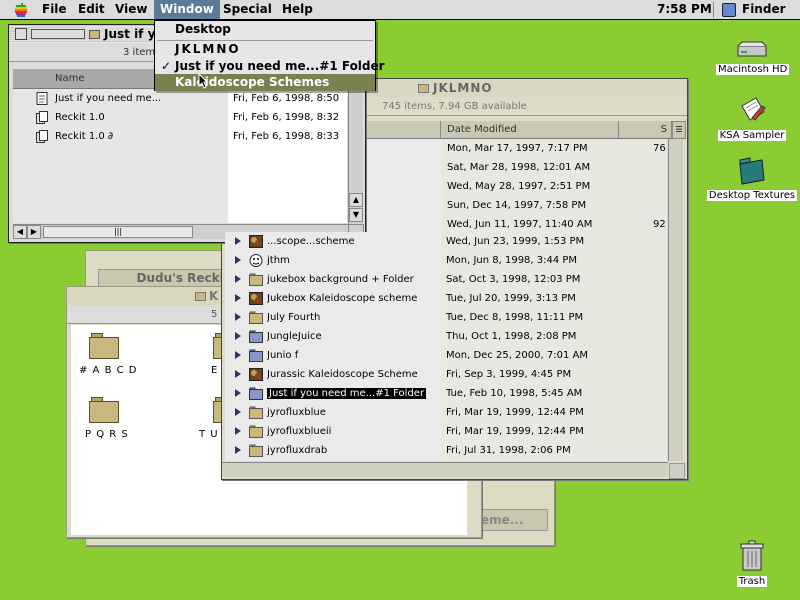 This screenshot has width=800, height=600. What do you see at coordinates (340, 279) in the screenshot?
I see `name-text: jukebox background + Folder` at bounding box center [340, 279].